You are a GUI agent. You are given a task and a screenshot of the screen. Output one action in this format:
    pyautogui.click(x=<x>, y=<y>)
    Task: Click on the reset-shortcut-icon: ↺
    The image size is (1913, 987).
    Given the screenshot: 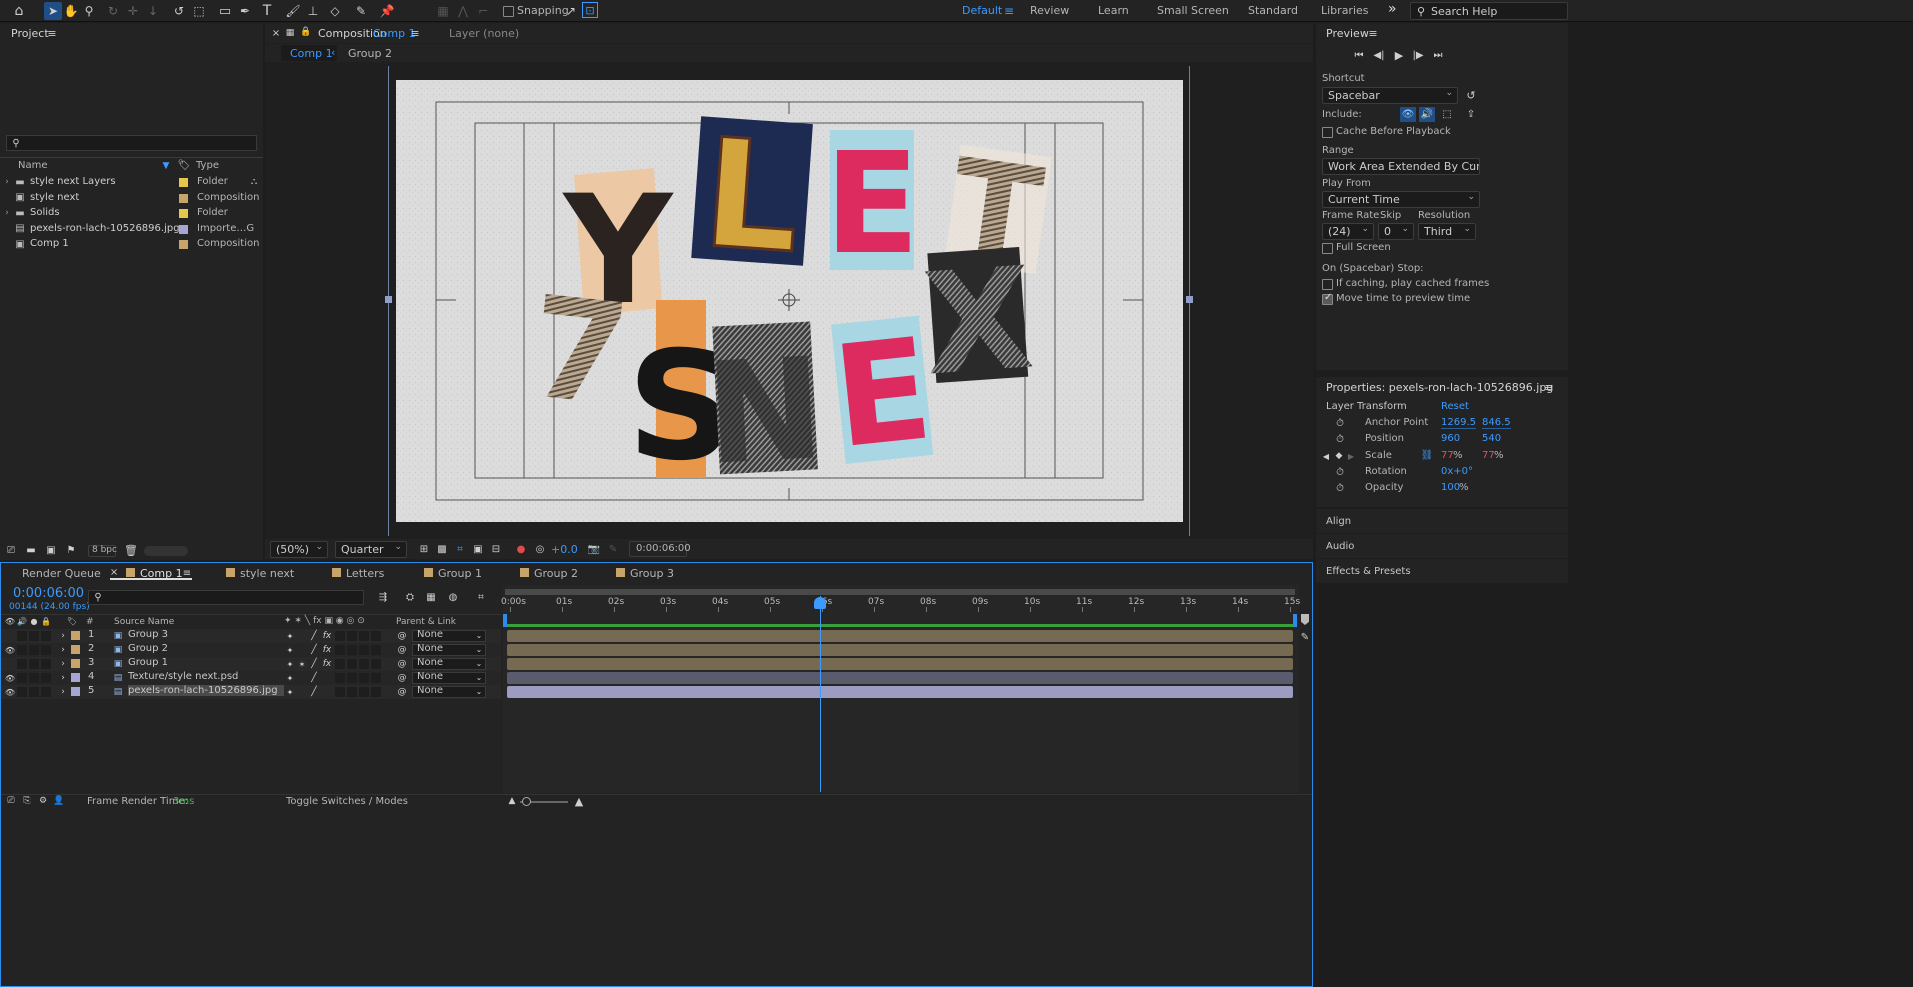 What is the action you would take?
    pyautogui.click(x=1471, y=95)
    